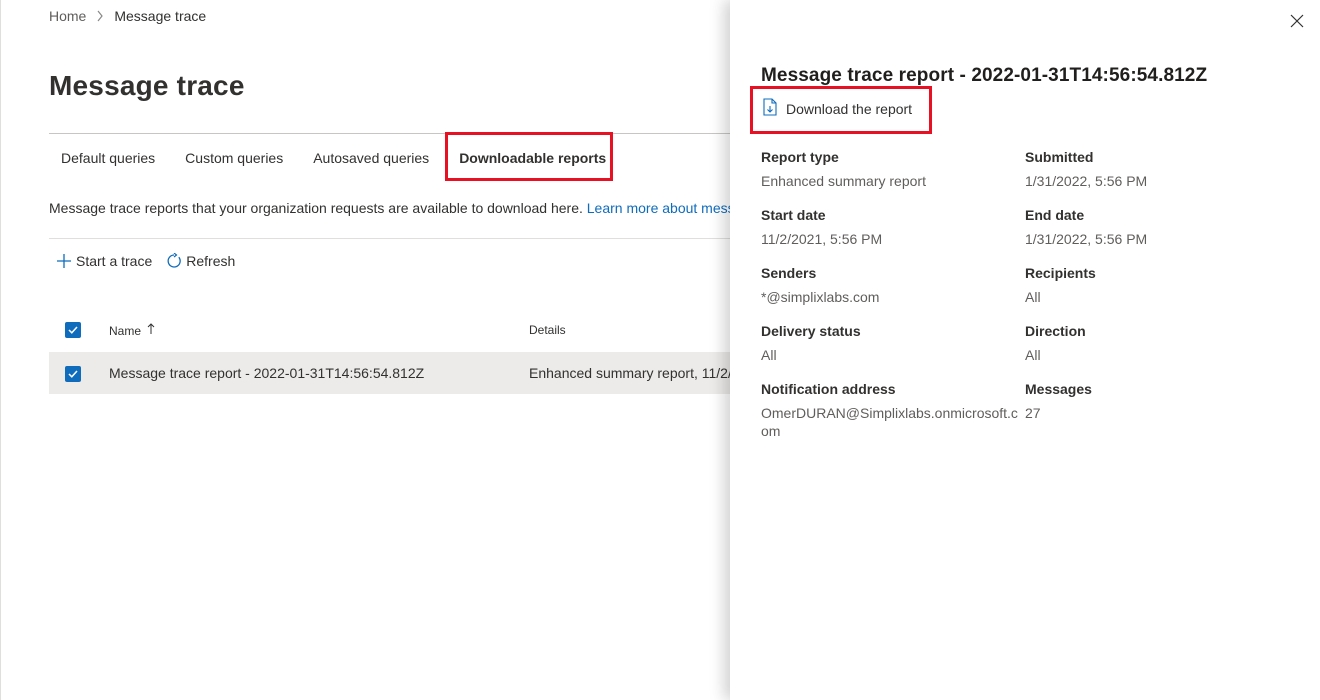  I want to click on field-label: Recipients, so click(1060, 273).